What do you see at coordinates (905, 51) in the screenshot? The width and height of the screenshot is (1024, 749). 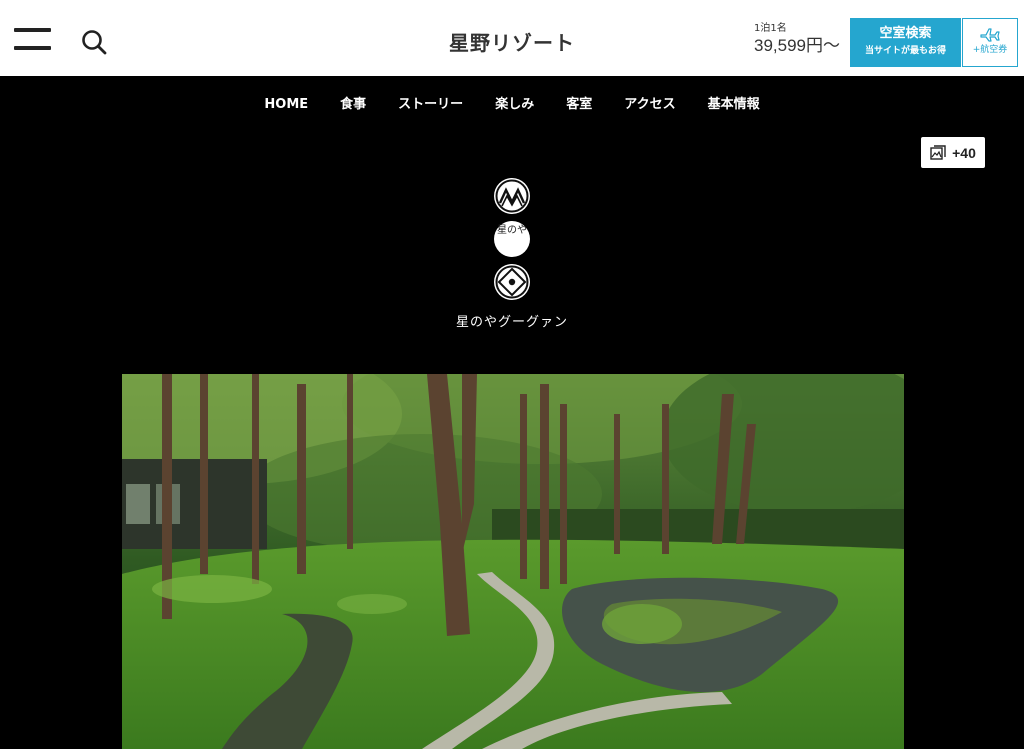 I see `availability-search-sublabel: 当サイトが最もお得` at bounding box center [905, 51].